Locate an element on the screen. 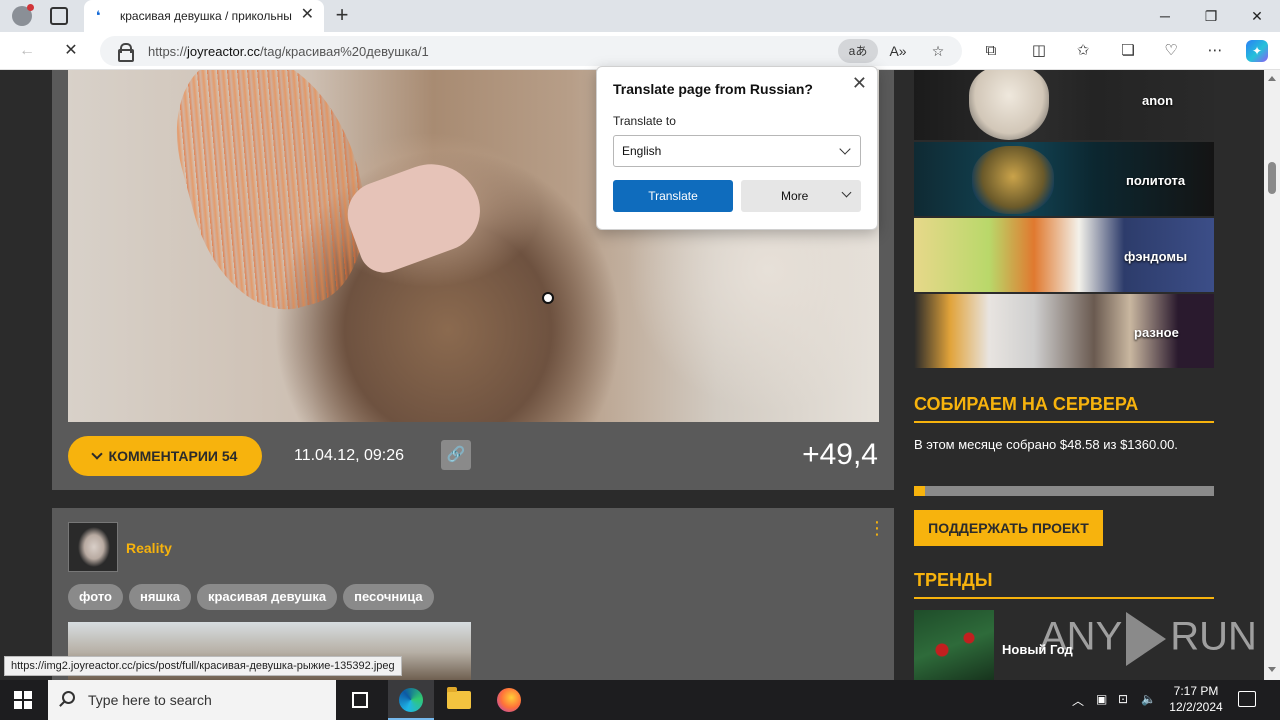  post-username: Reality is located at coordinates (149, 548).